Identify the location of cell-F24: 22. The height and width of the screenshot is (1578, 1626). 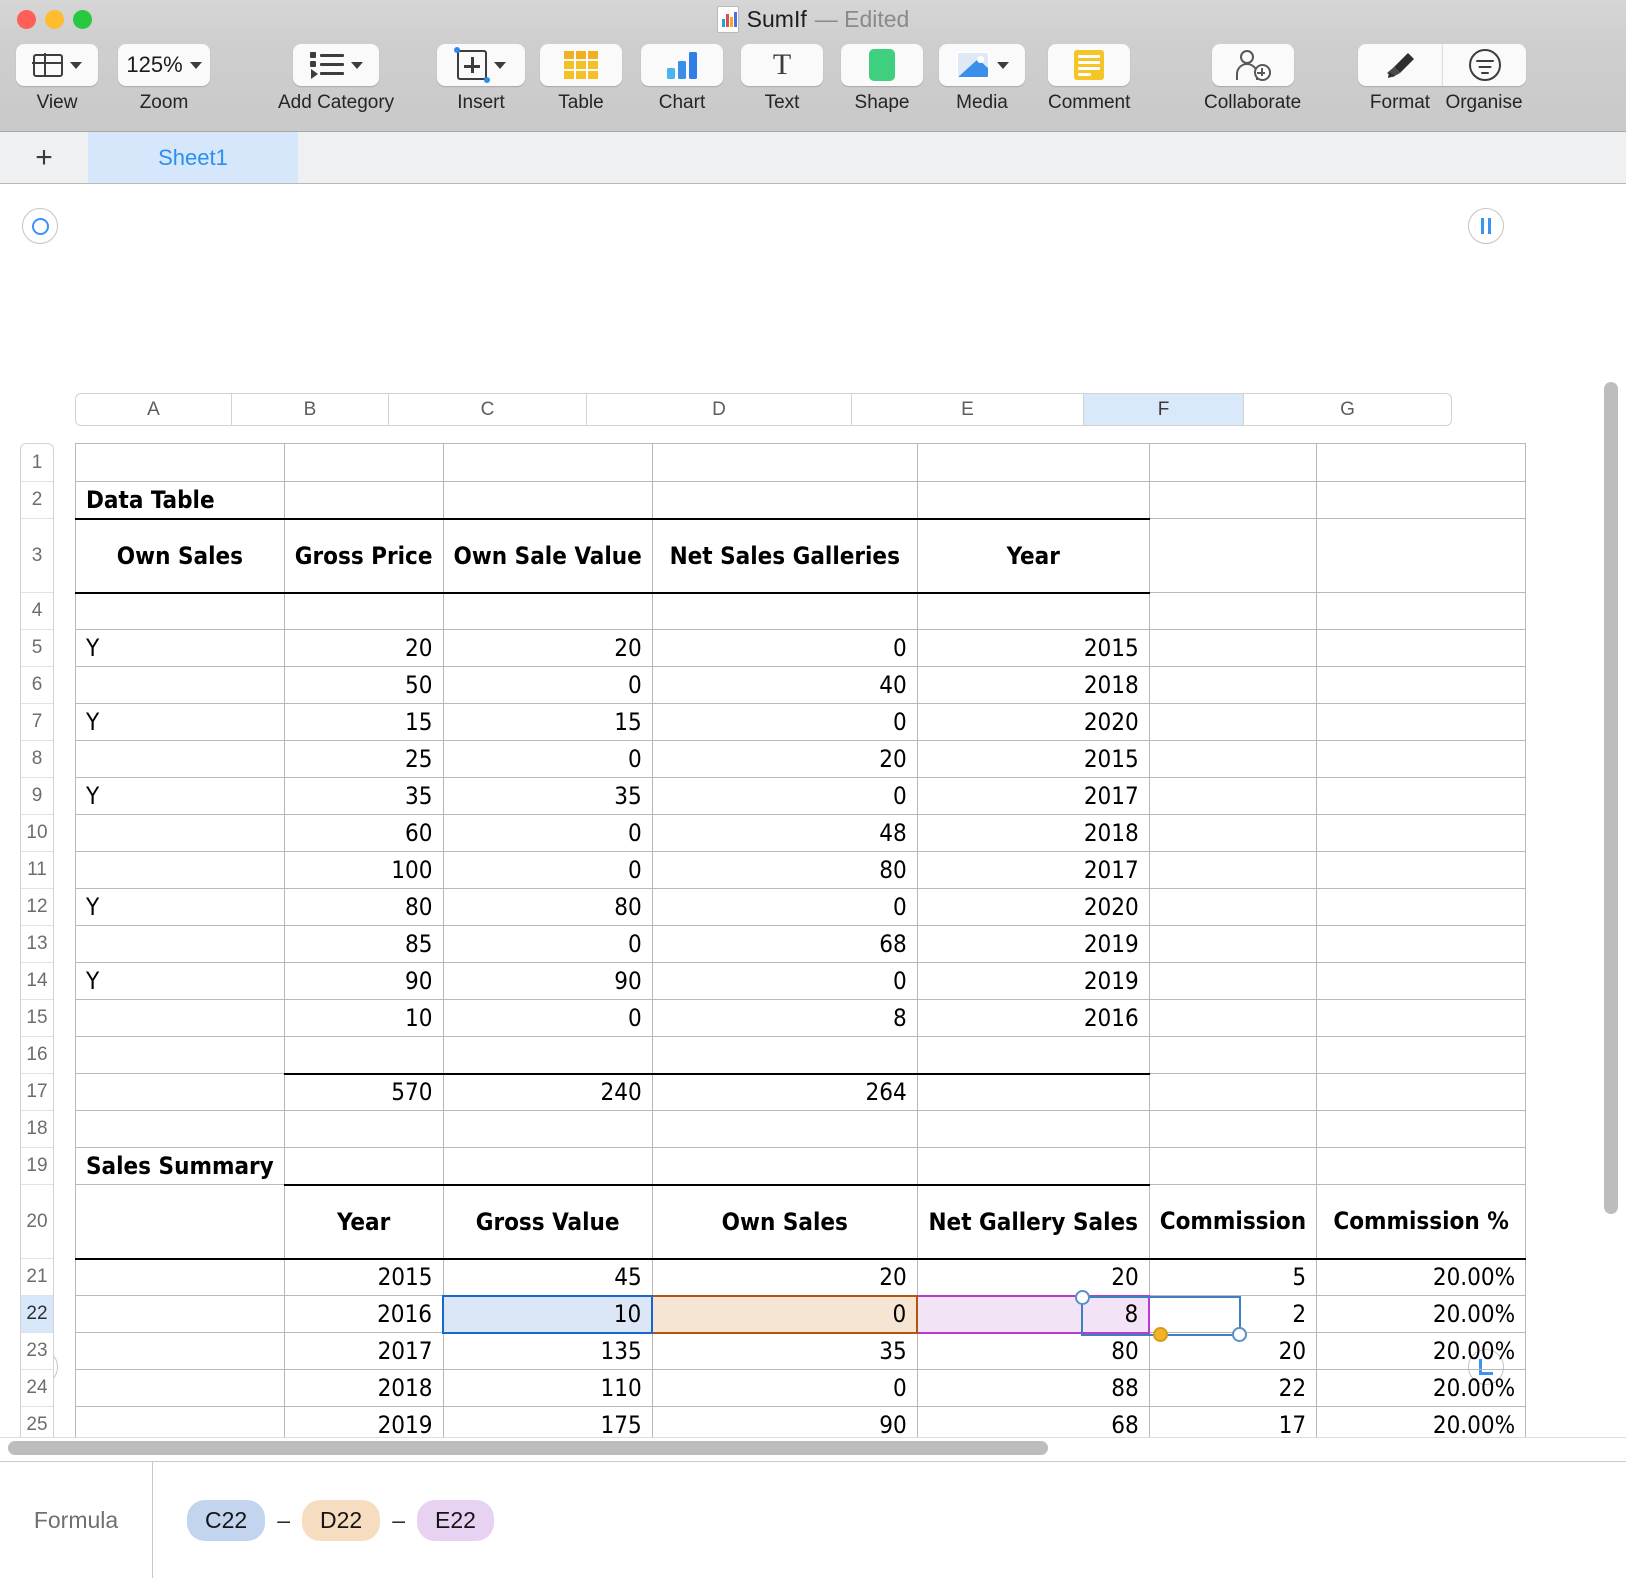
(1233, 1388).